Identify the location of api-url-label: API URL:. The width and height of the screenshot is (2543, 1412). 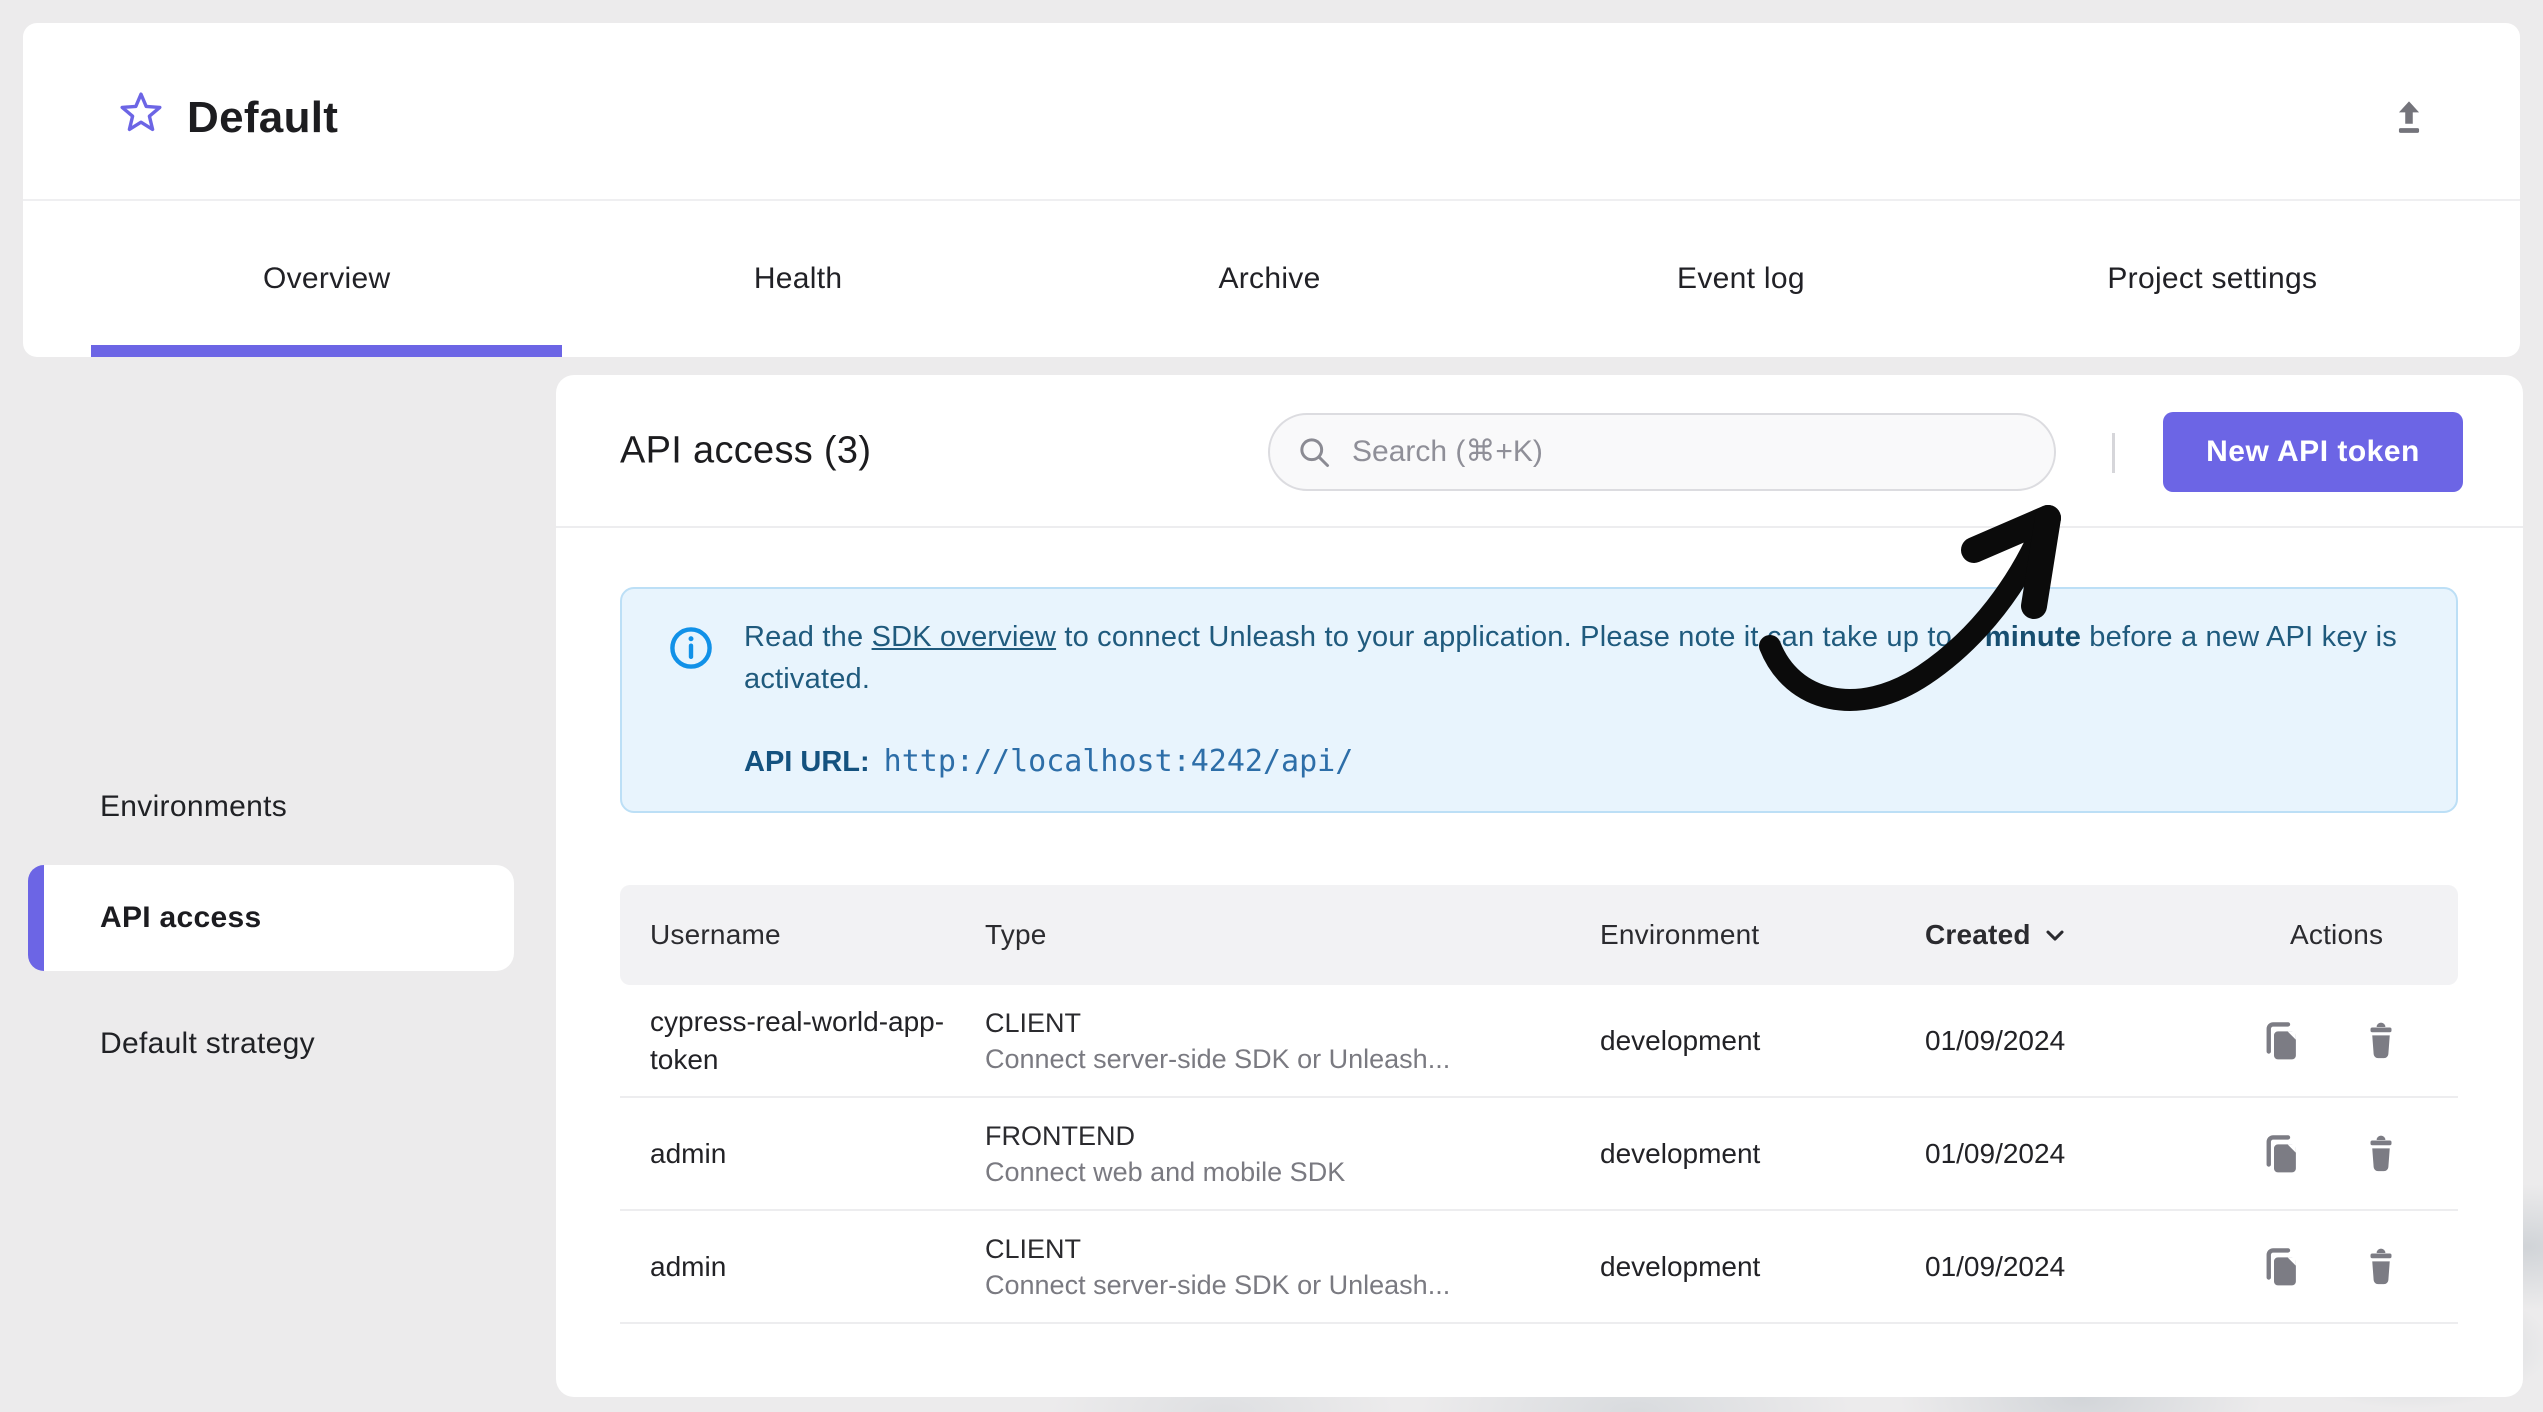
(807, 762).